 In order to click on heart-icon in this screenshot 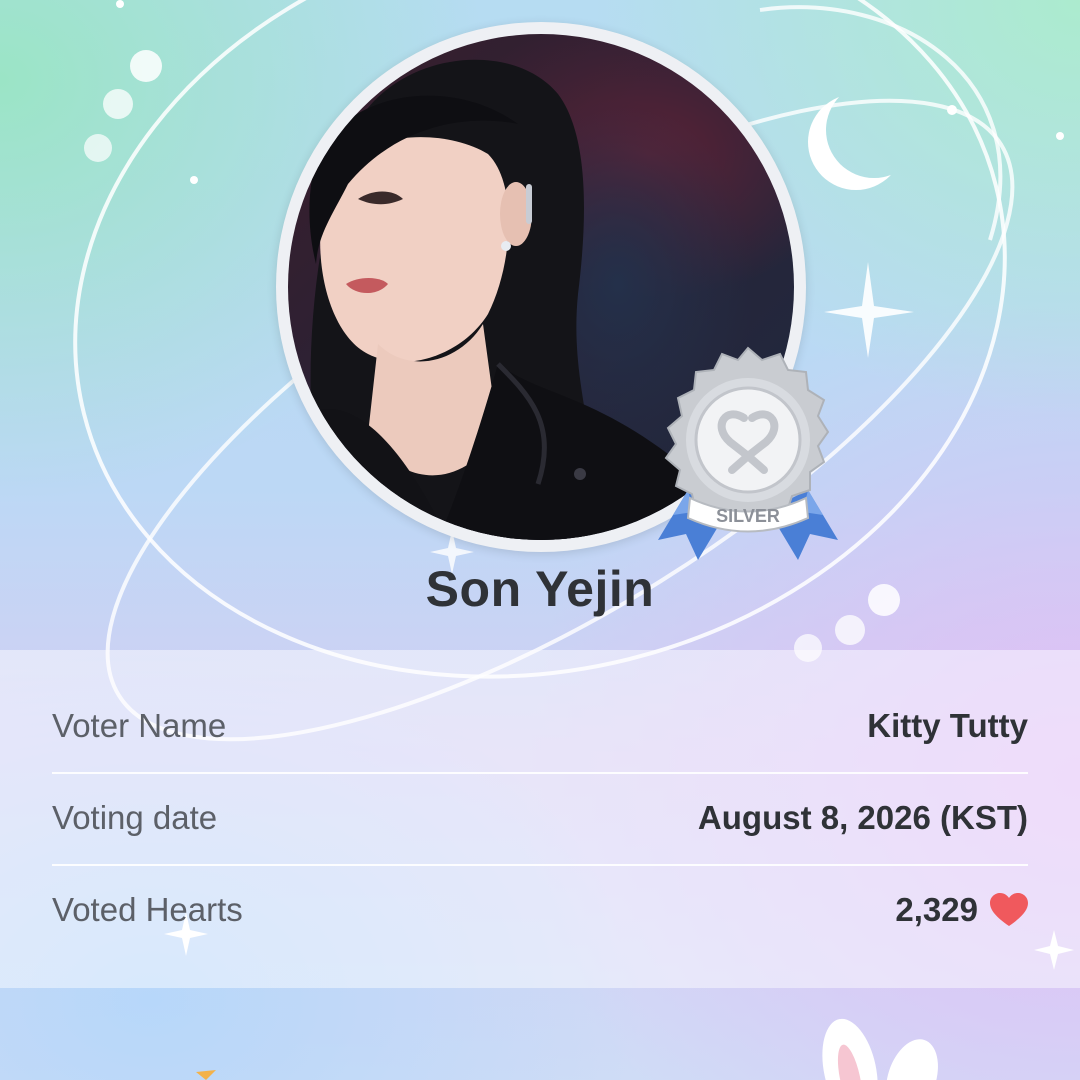, I will do `click(1009, 909)`.